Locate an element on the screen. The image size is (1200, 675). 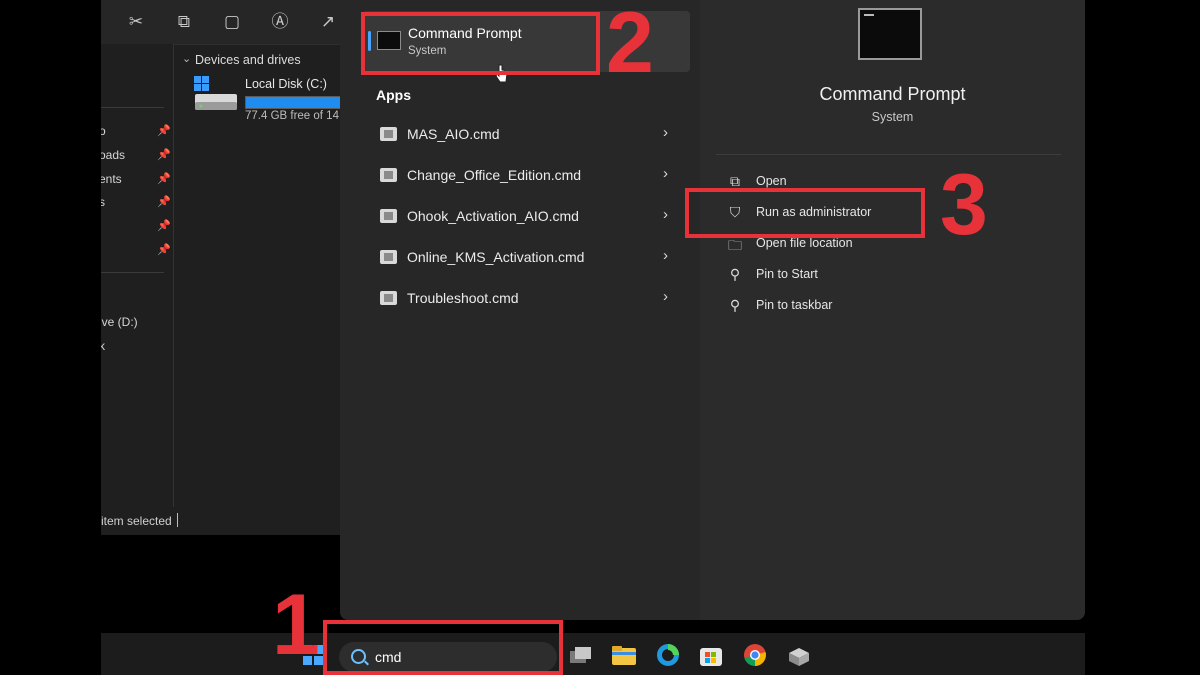
nav-item-drive-d: ive (D:) is located at coordinates (119, 322).